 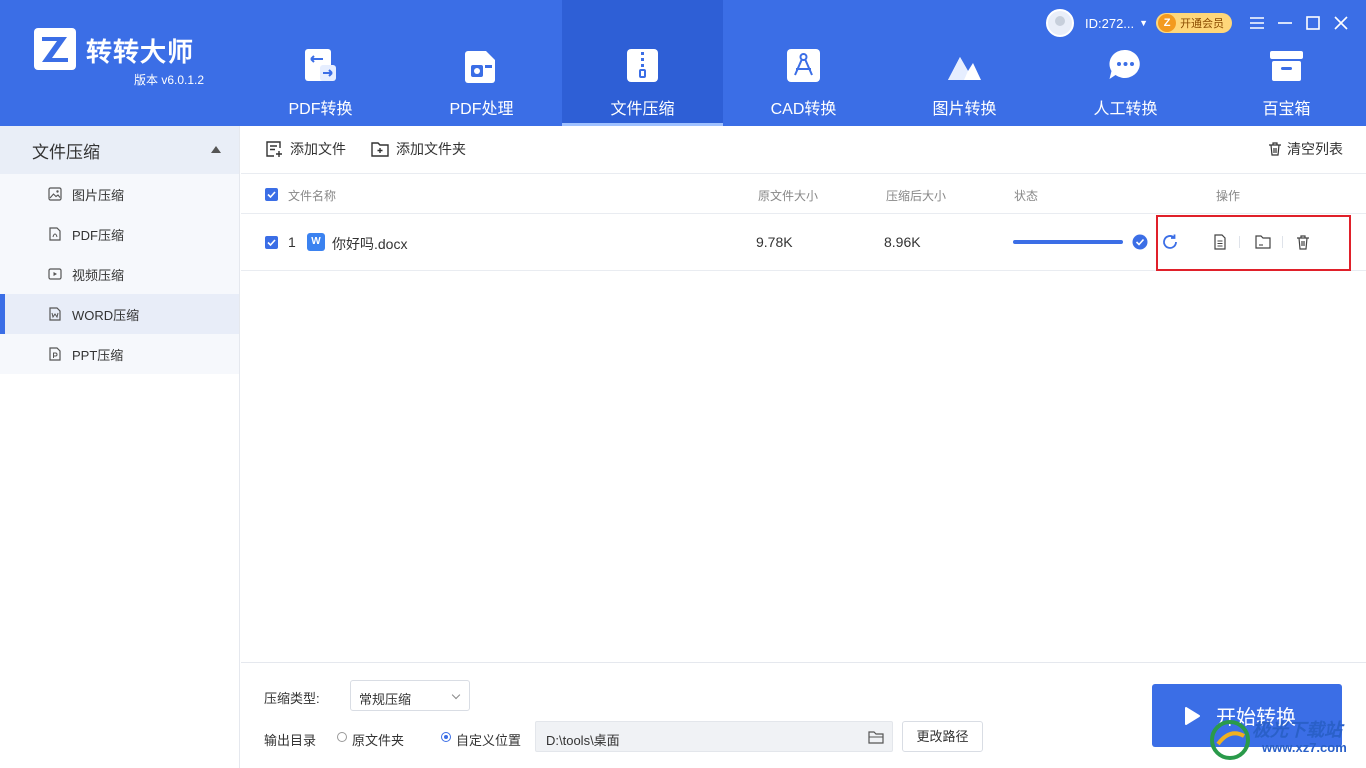 What do you see at coordinates (488, 739) in the screenshot?
I see `option-custom-label: 自定义位置` at bounding box center [488, 739].